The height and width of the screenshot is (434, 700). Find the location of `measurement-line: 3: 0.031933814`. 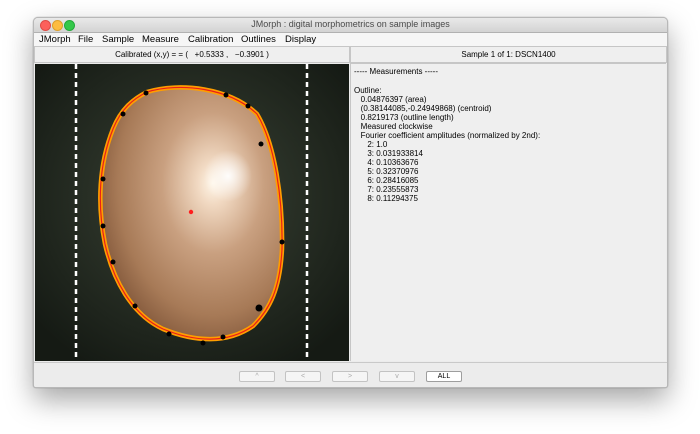

measurement-line: 3: 0.031933814 is located at coordinates (388, 153).